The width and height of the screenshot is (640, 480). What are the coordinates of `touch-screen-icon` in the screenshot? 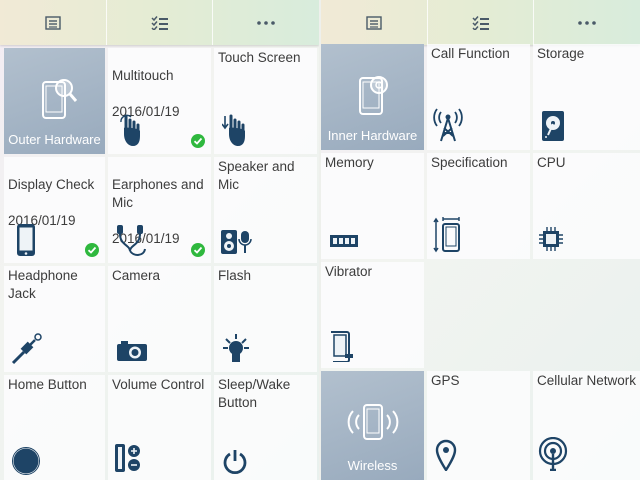 It's located at (233, 130).